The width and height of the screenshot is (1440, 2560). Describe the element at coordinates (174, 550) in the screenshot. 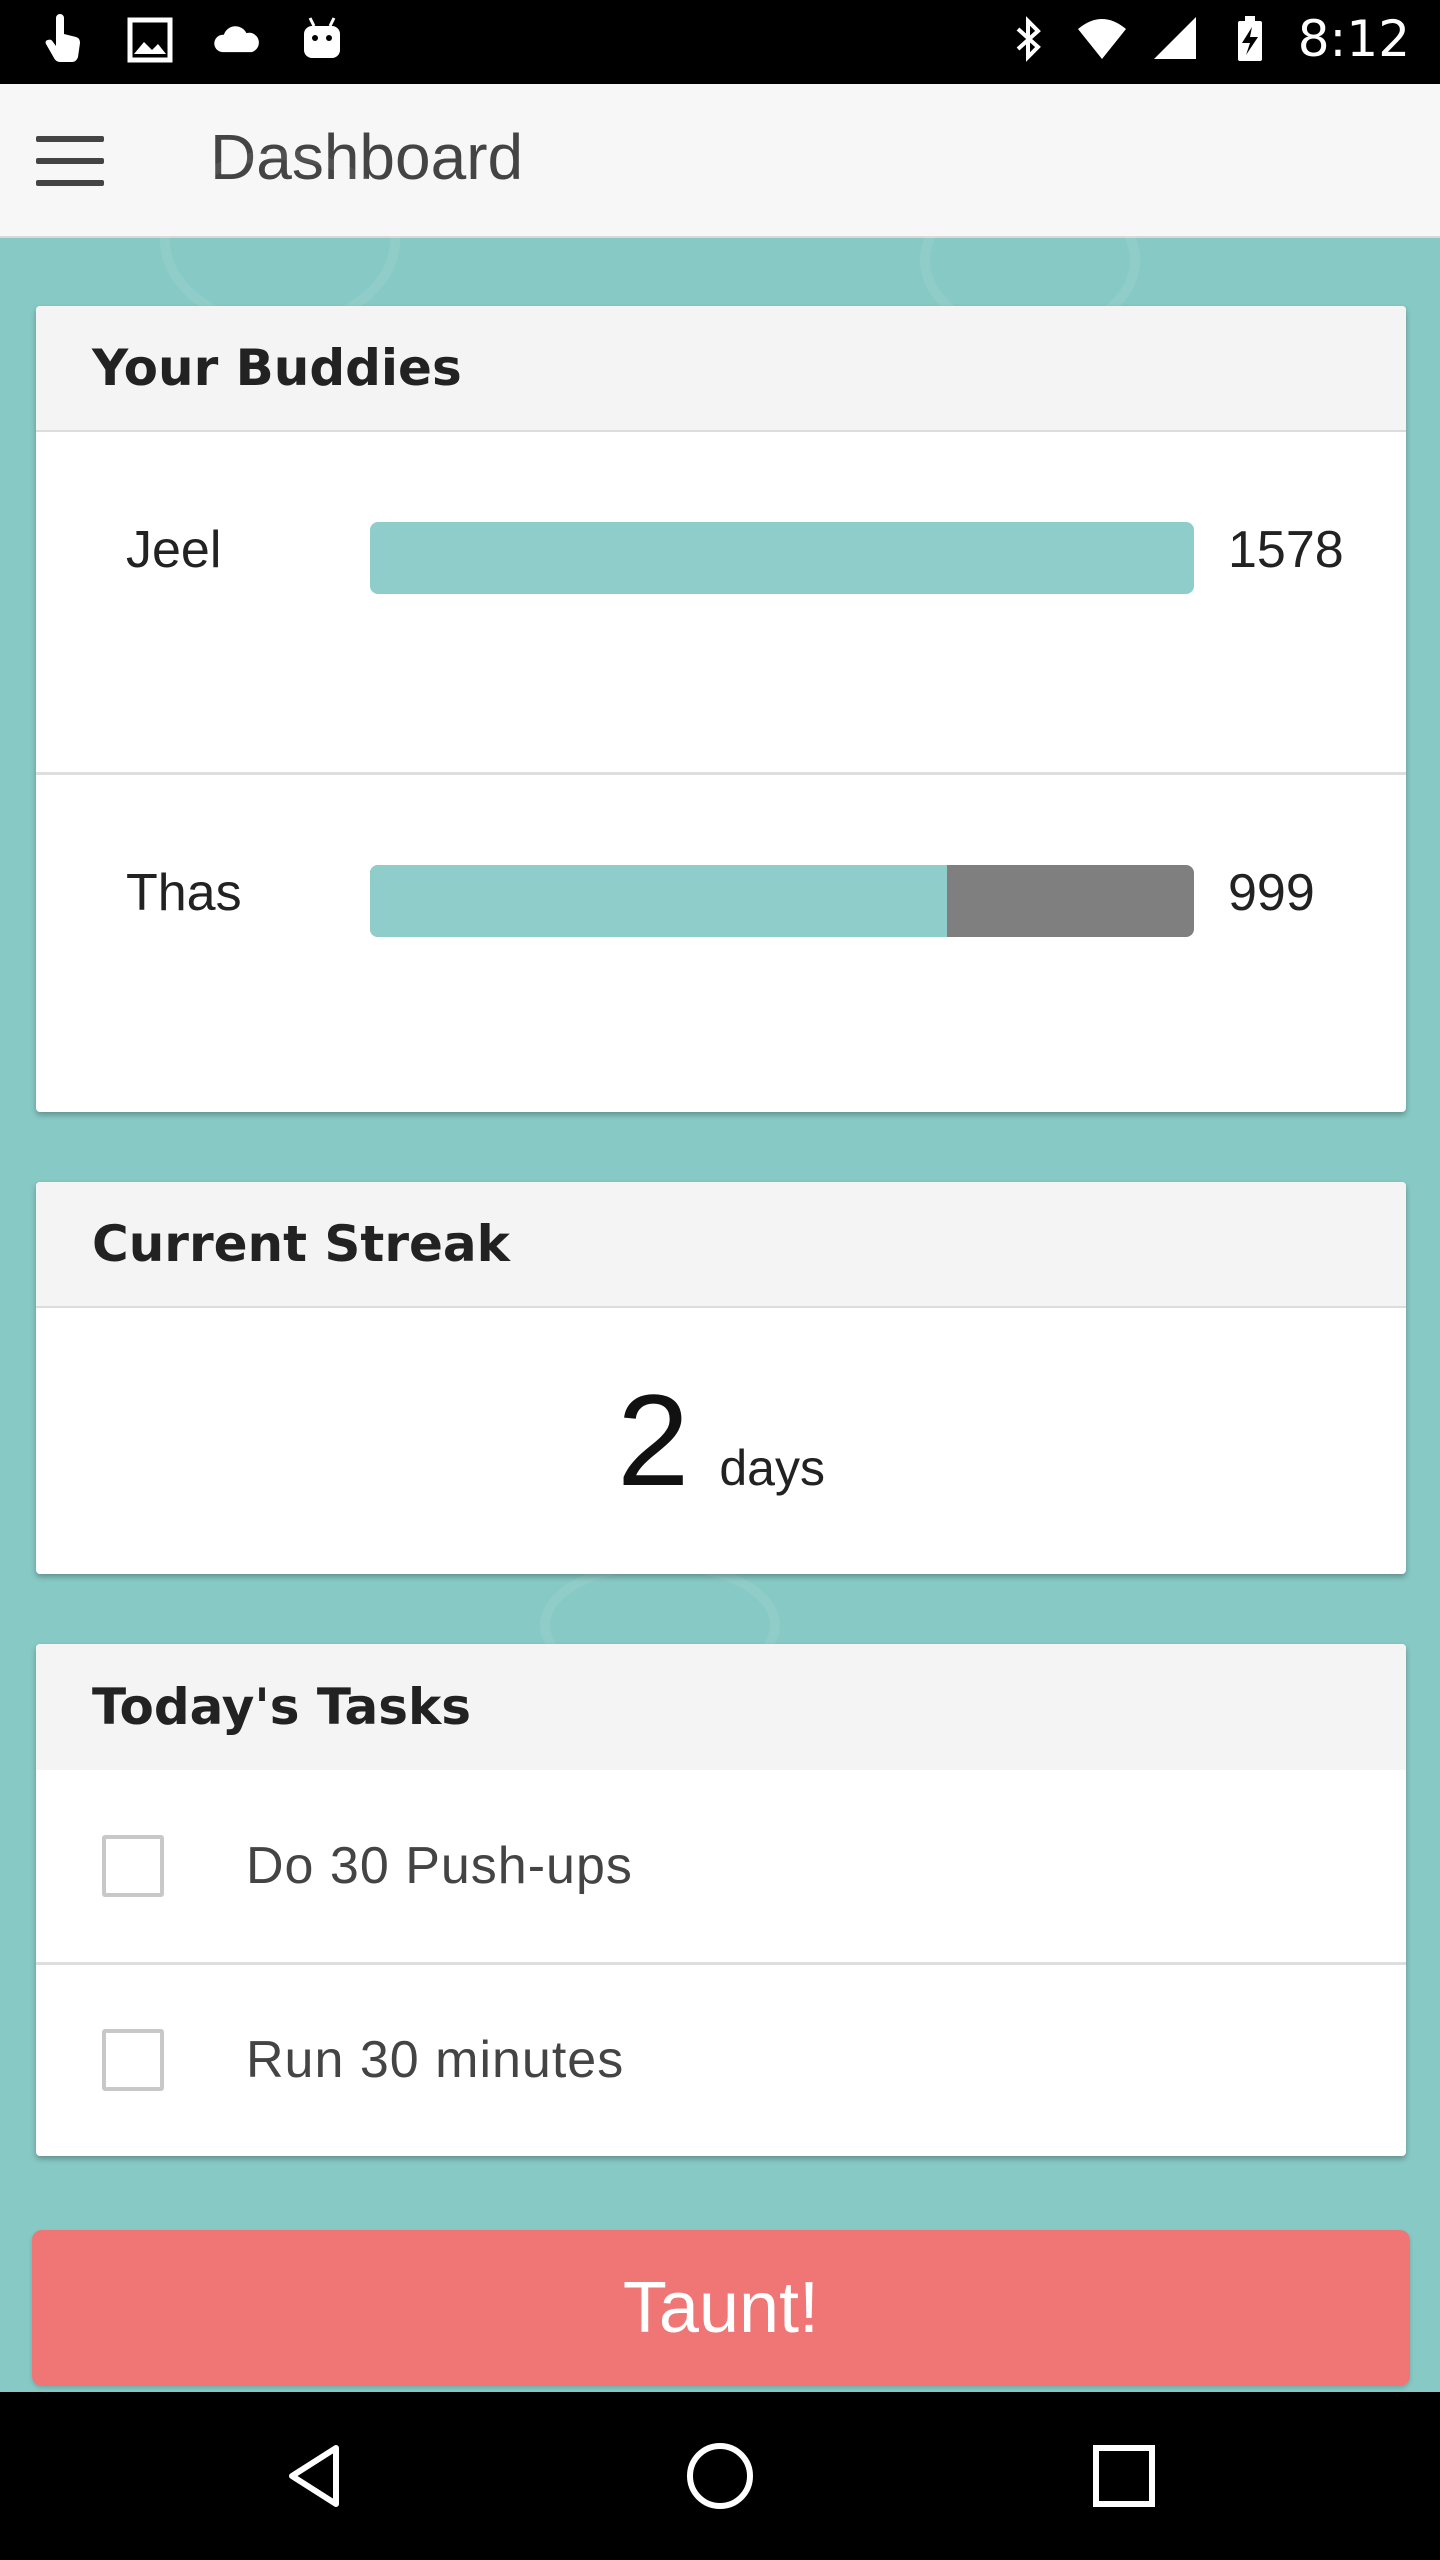

I see `buddy-name: Jeel` at that location.